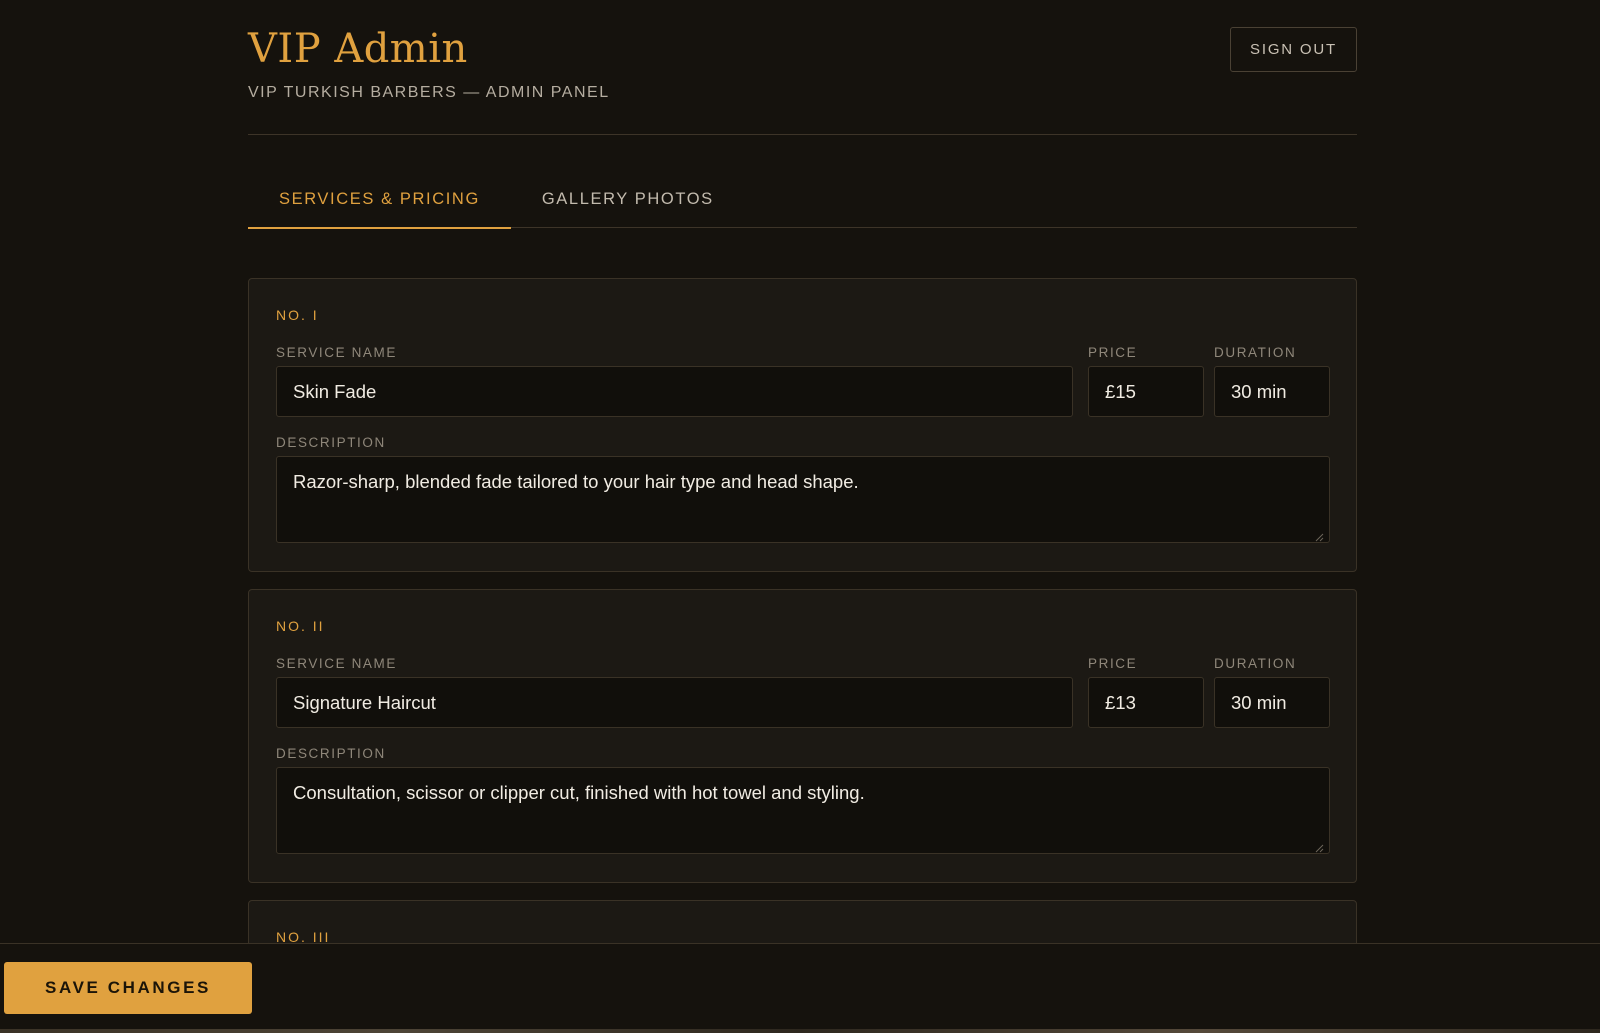  I want to click on save-changes-button: SAVE CHANGES, so click(128, 988).